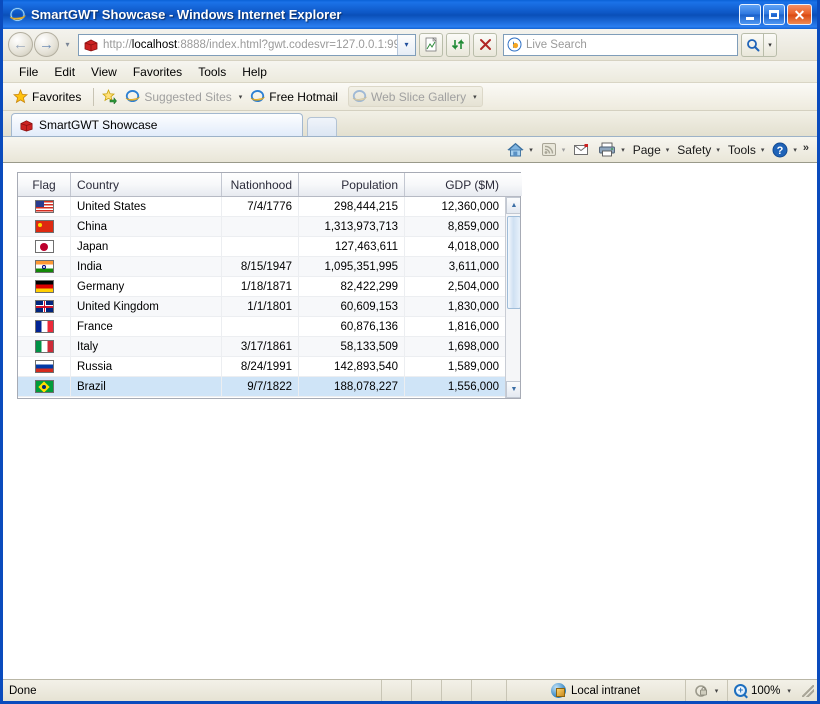 This screenshot has width=820, height=704. I want to click on cell-population: 142,893,540, so click(352, 366).